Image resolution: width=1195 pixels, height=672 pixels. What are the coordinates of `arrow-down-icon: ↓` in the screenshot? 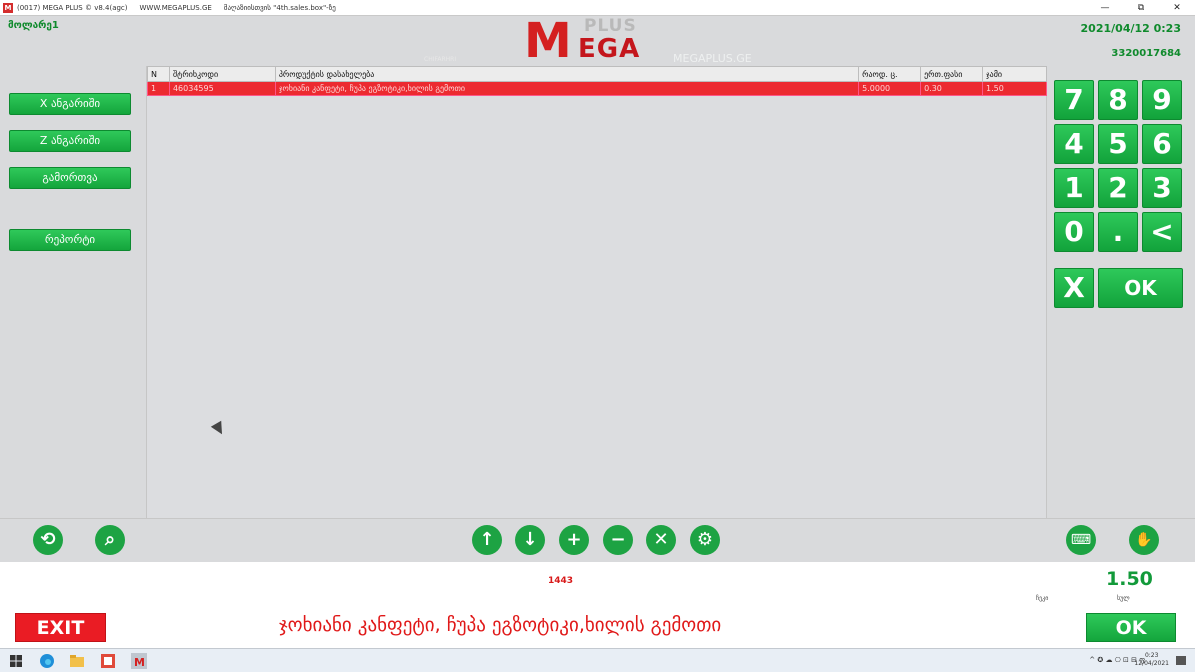 It's located at (530, 540).